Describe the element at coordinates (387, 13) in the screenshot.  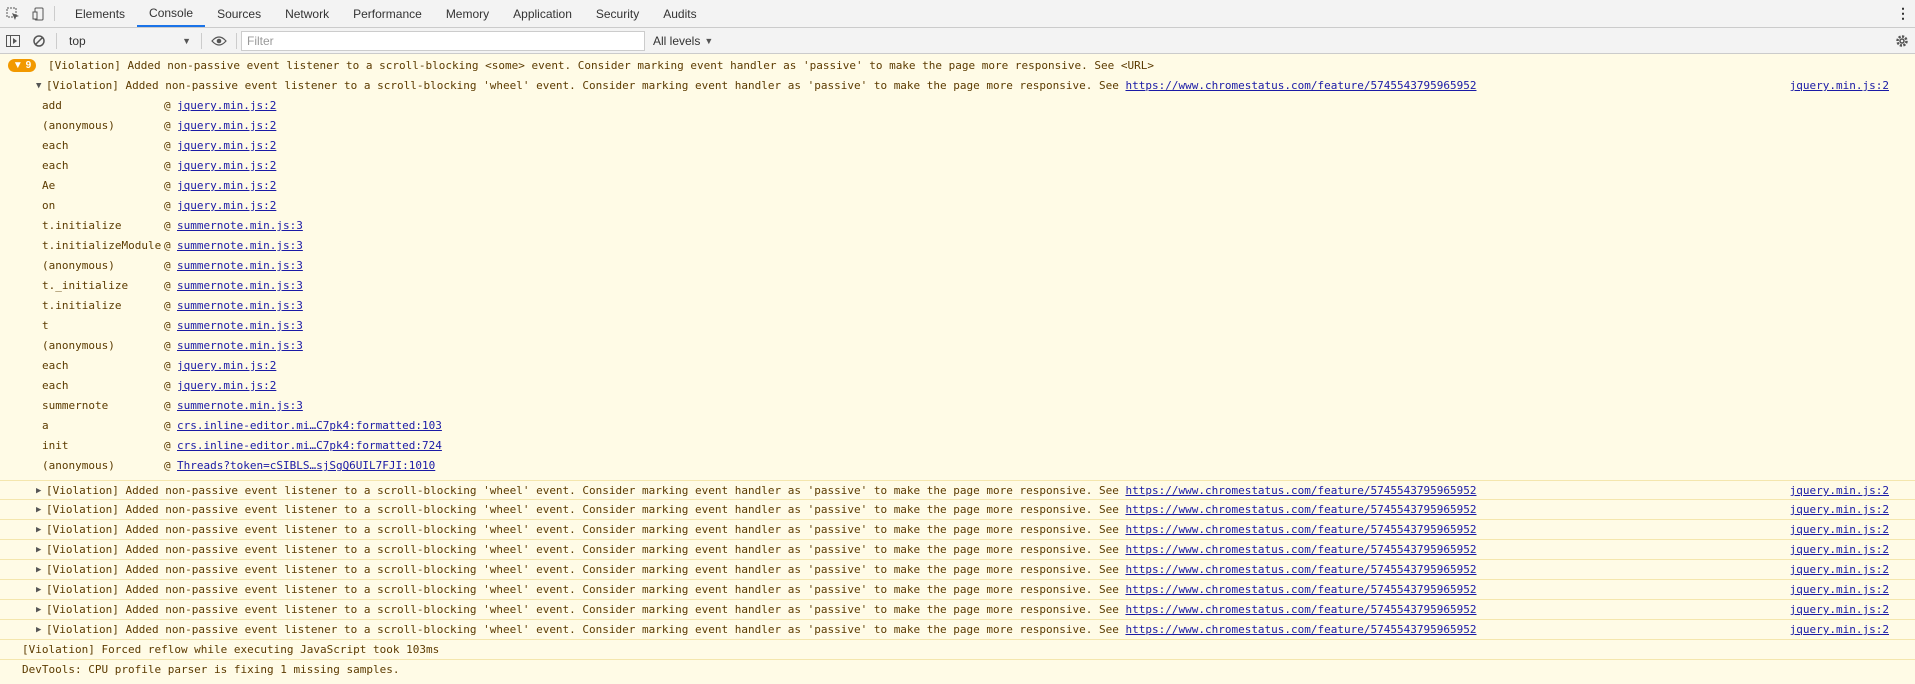
I see `tab-performance: Performance` at that location.